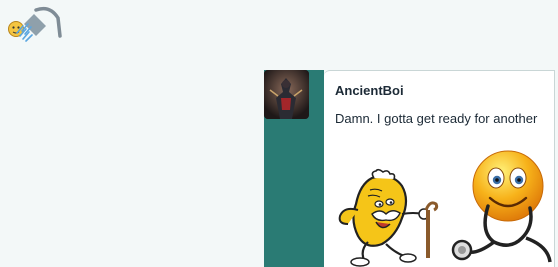 The width and height of the screenshot is (558, 267). I want to click on doctor-smiley-stethoscope-icon, so click(501, 206).